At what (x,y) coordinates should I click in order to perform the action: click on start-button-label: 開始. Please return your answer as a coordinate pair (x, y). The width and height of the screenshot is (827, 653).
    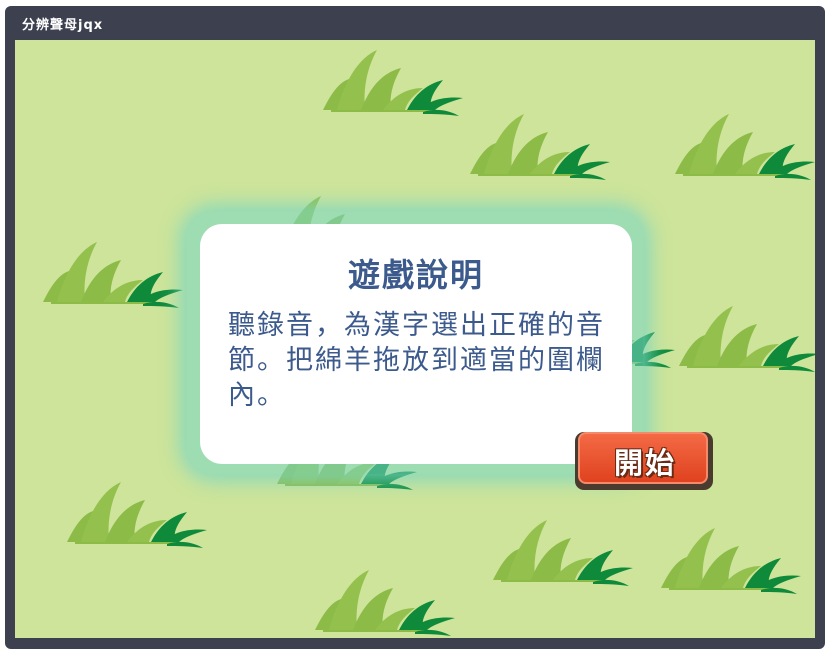
    Looking at the image, I should click on (644, 463).